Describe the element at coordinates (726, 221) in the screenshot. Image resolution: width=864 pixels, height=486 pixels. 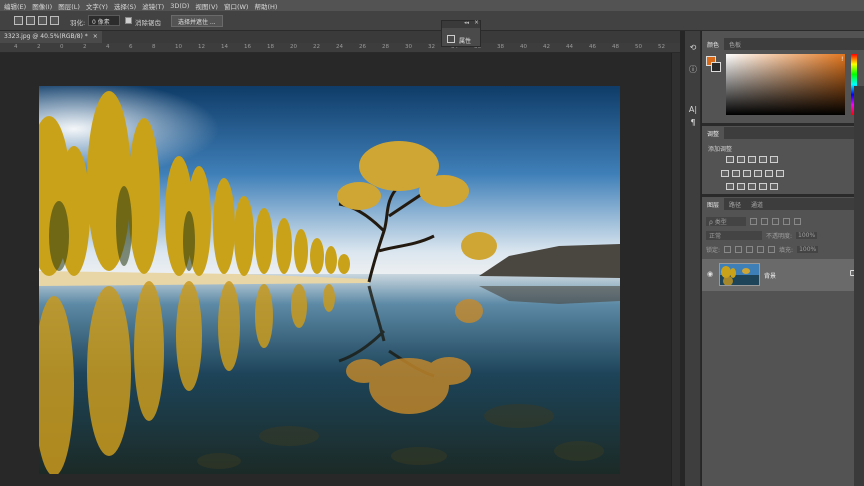
I see `layer-filter-select: ρ 类型` at that location.